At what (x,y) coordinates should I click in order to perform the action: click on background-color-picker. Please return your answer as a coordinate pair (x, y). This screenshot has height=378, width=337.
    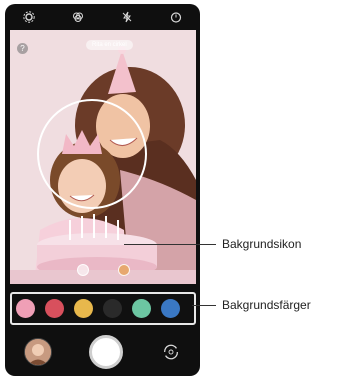
    Looking at the image, I should click on (103, 308).